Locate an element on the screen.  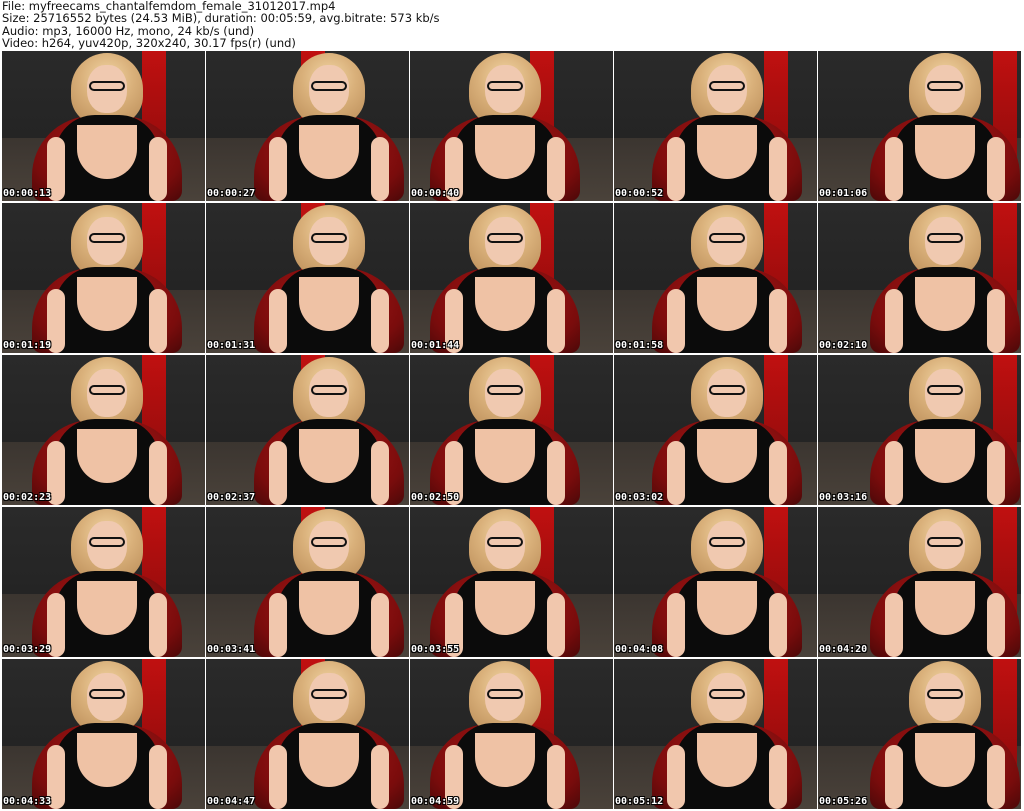
video-thumbnail: 00:04:08 is located at coordinates (715, 582).